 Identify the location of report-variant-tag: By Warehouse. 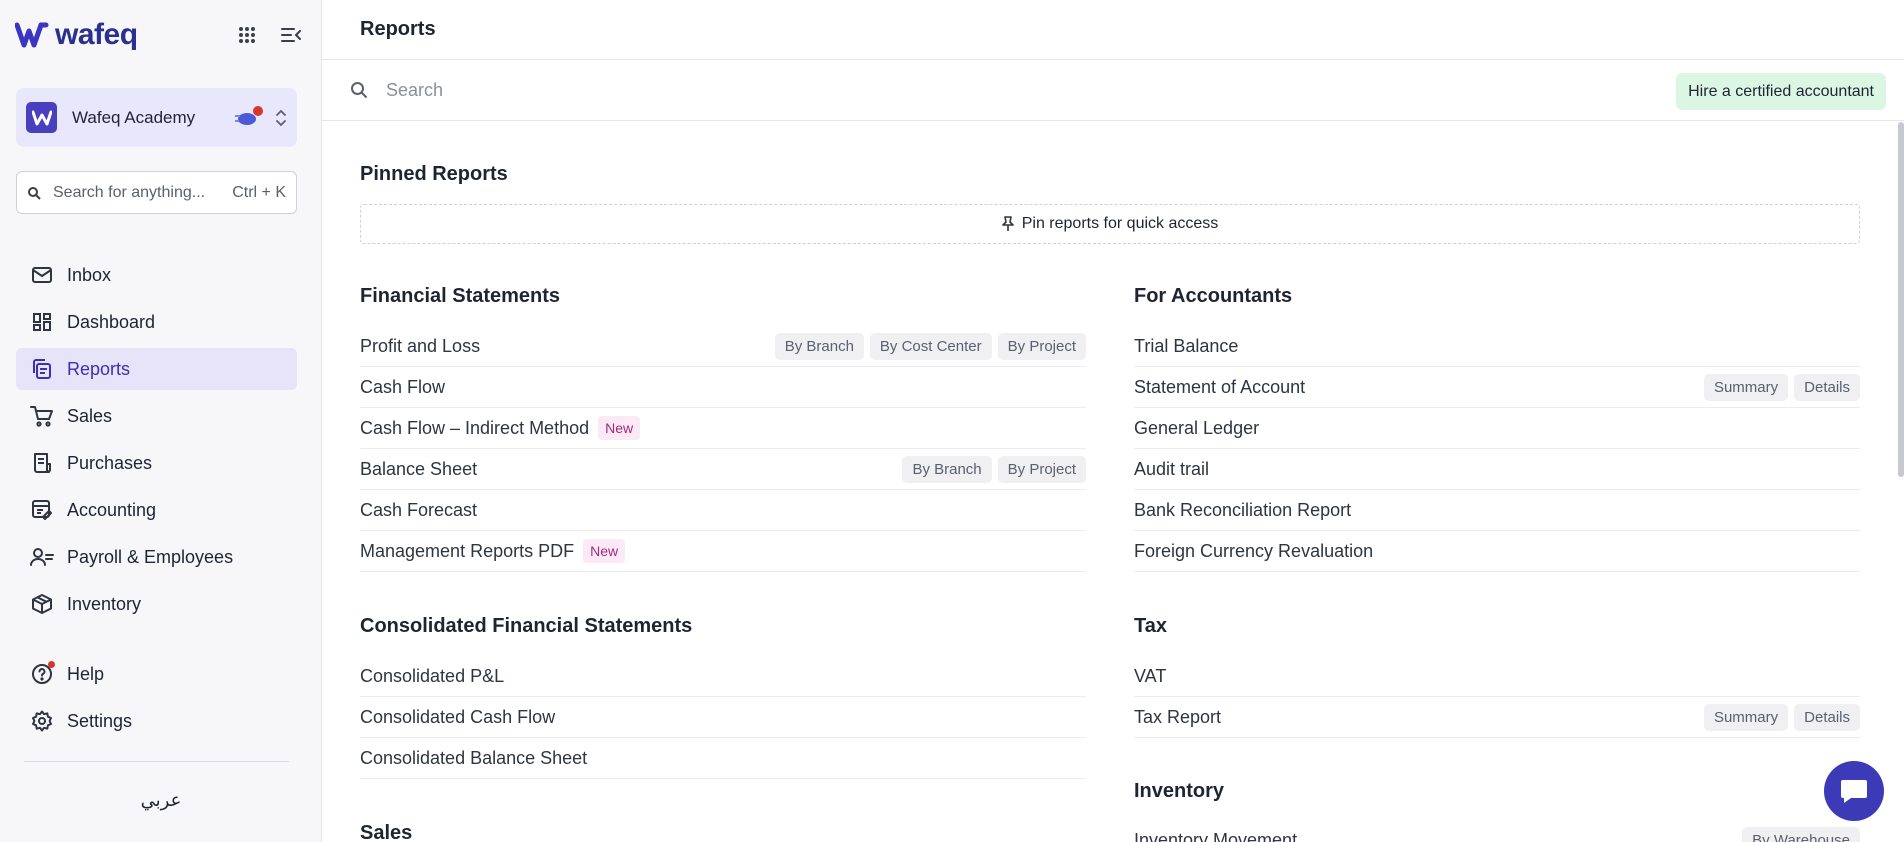
(1801, 834).